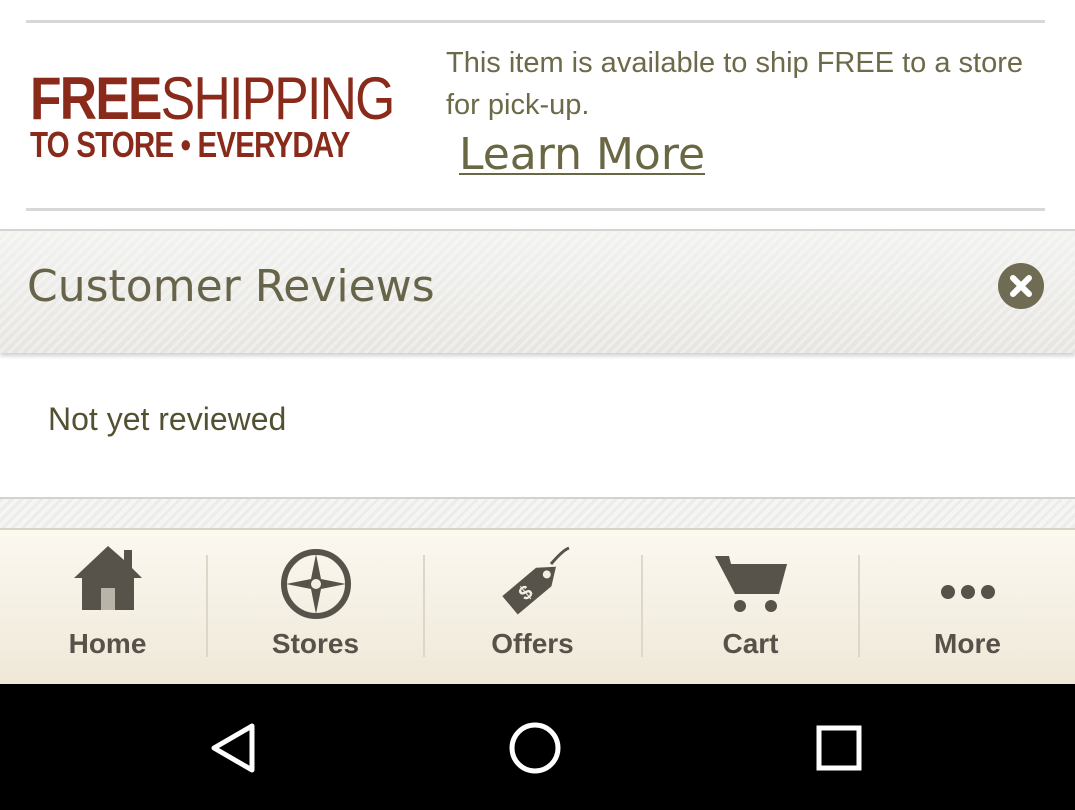 The image size is (1075, 810). I want to click on tab-home: Home, so click(107, 608).